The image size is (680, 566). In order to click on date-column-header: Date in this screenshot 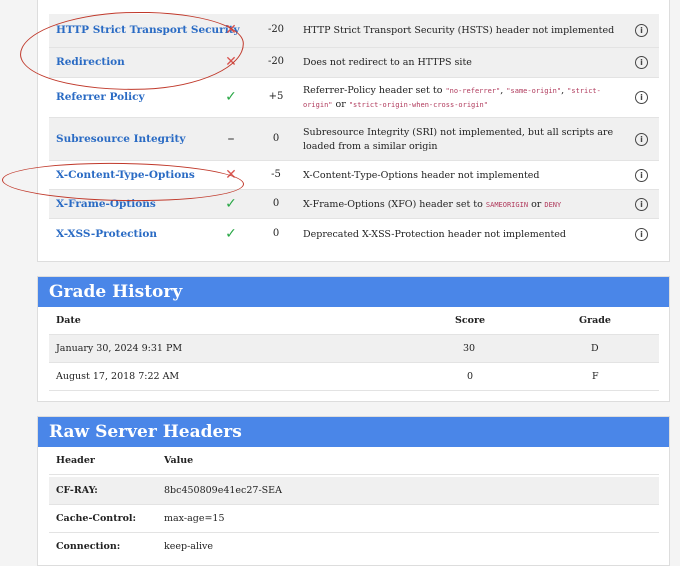, I will do `click(68, 320)`.